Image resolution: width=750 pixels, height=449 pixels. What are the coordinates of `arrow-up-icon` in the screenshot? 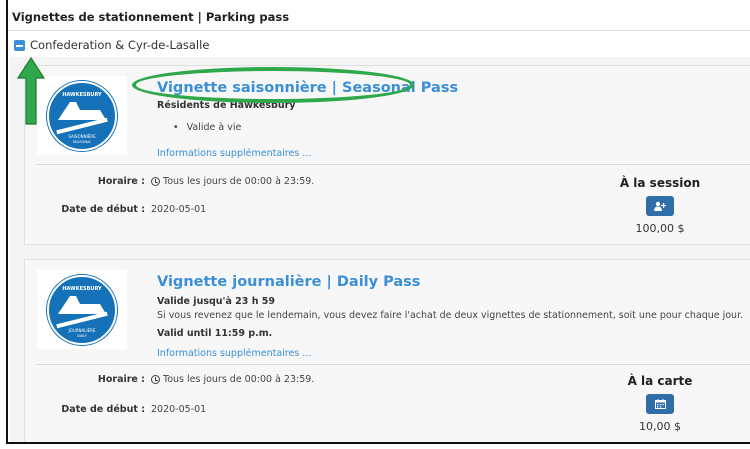 It's located at (31, 90).